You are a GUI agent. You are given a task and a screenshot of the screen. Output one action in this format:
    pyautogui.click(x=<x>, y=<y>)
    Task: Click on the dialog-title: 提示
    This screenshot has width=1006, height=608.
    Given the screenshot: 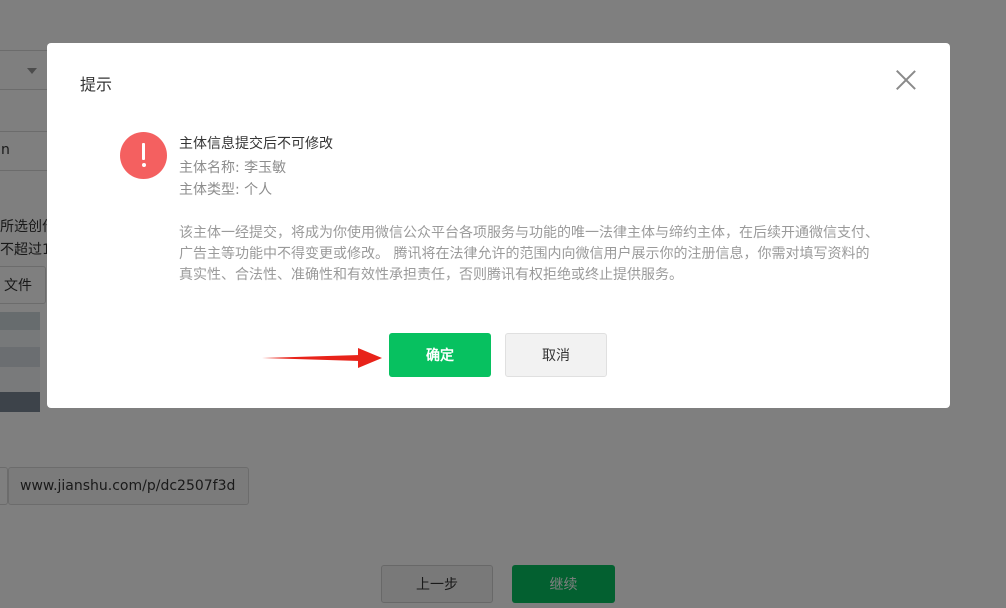 What is the action you would take?
    pyautogui.click(x=96, y=84)
    